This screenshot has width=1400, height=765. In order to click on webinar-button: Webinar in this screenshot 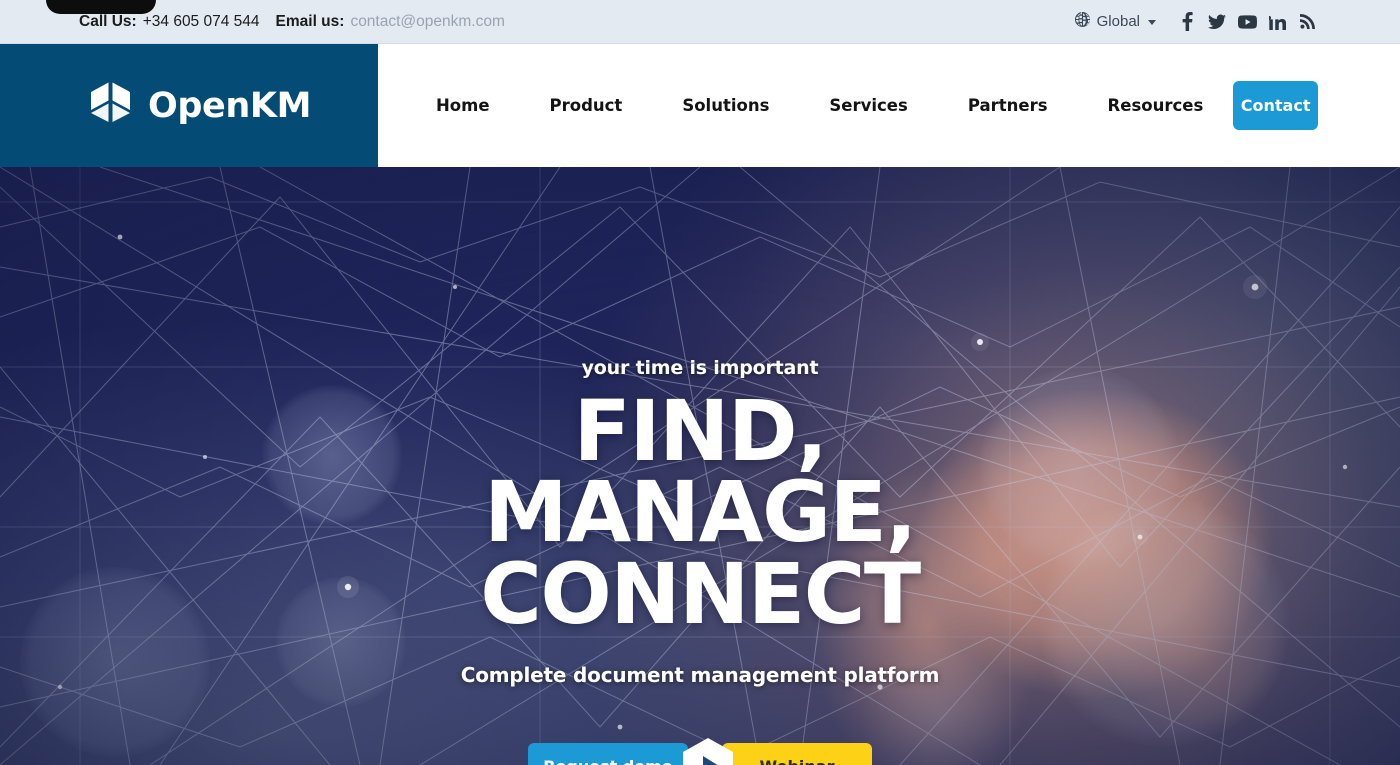, I will do `click(797, 754)`.